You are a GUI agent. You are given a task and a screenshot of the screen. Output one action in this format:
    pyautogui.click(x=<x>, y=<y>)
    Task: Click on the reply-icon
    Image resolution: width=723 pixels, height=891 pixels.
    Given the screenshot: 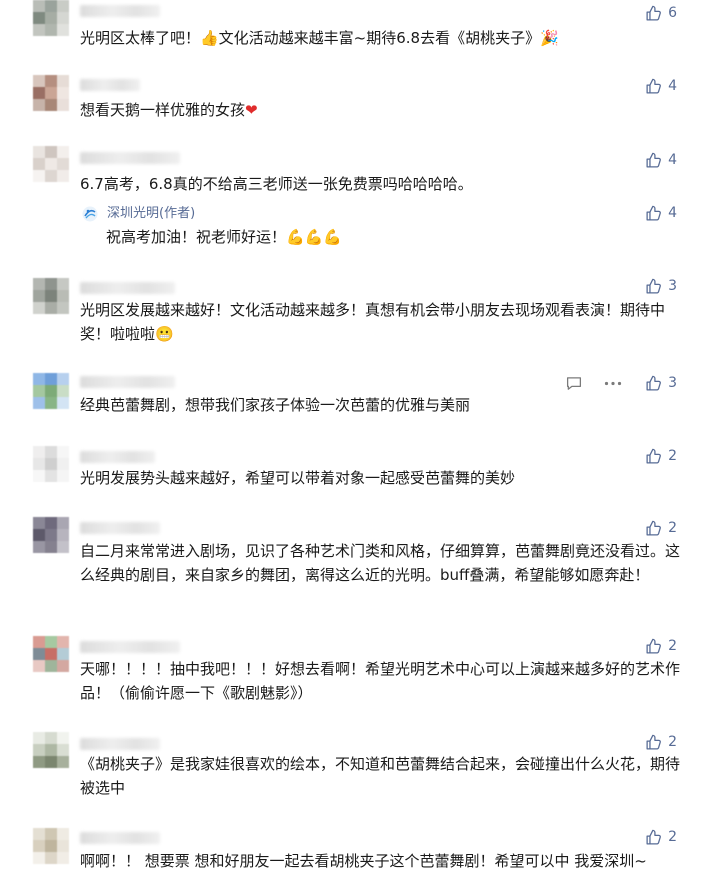 What is the action you would take?
    pyautogui.click(x=574, y=383)
    